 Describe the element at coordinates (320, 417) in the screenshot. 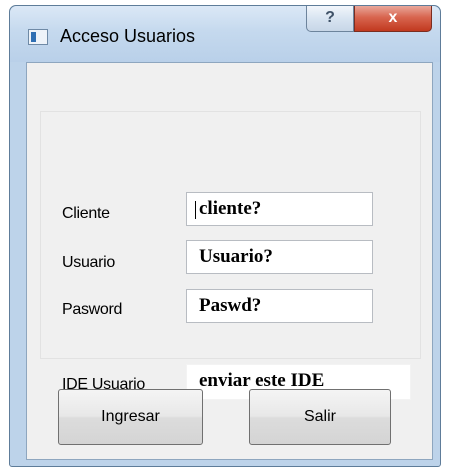

I see `salir-button: Salir` at that location.